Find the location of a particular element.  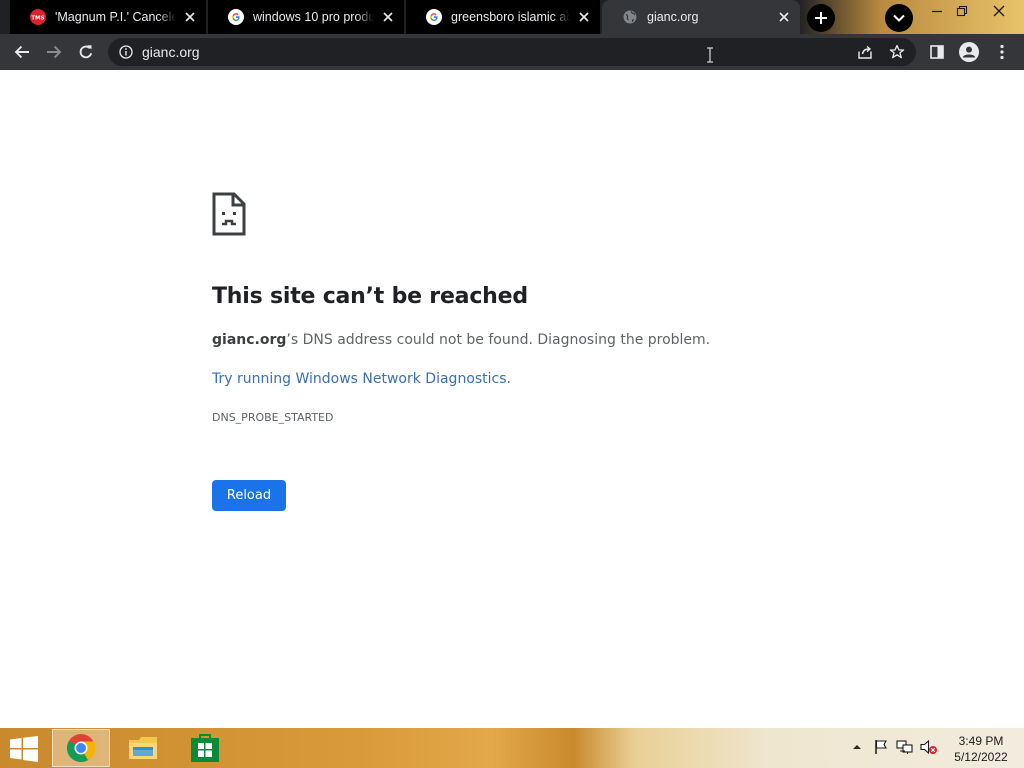

taskbar: 3:49 PM 5/12/2022 is located at coordinates (512, 748).